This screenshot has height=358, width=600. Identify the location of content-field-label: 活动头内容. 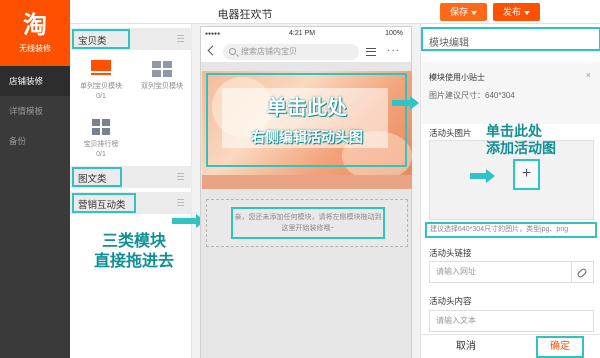
(450, 301).